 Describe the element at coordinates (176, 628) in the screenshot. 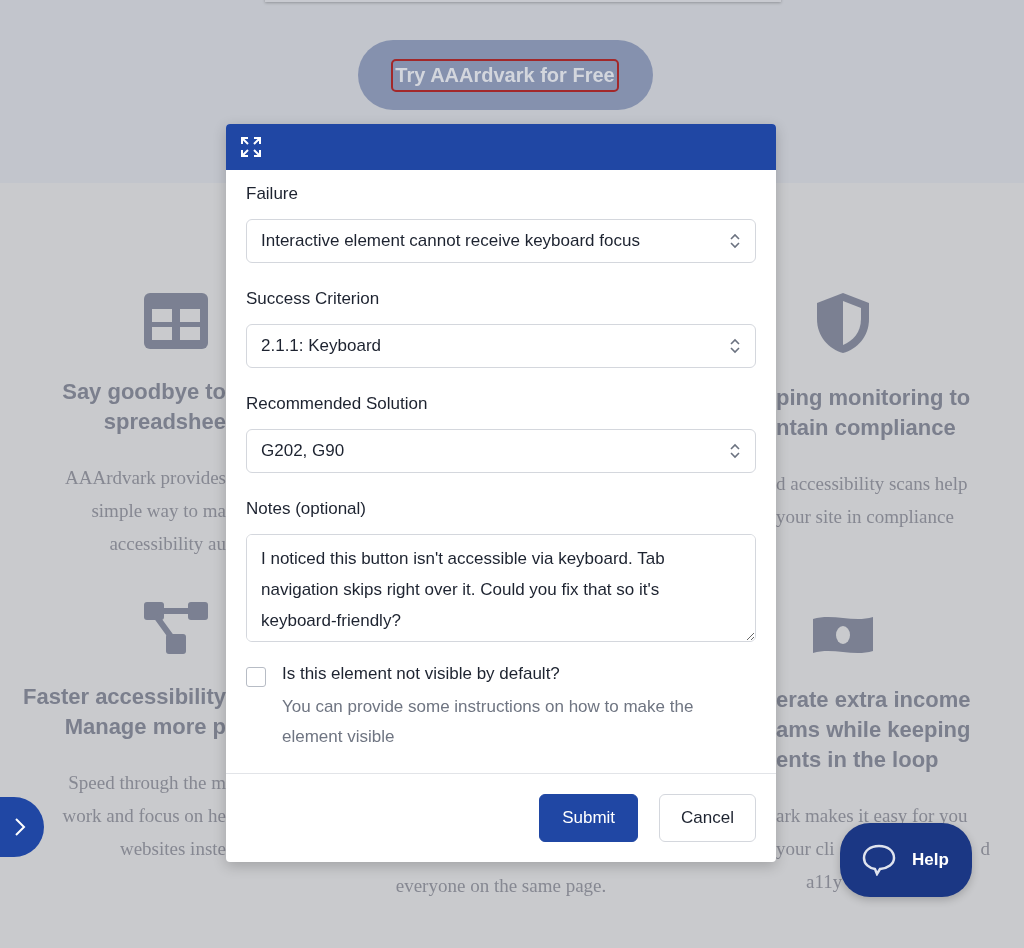

I see `hierarchy-icon` at that location.